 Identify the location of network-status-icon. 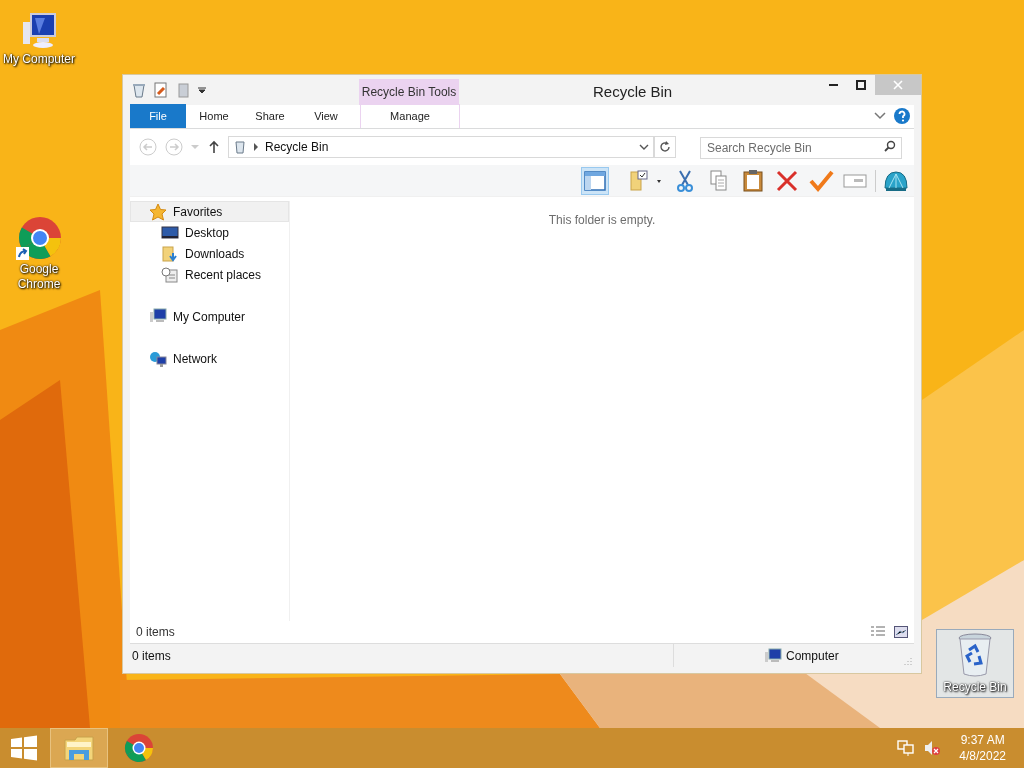
(906, 748).